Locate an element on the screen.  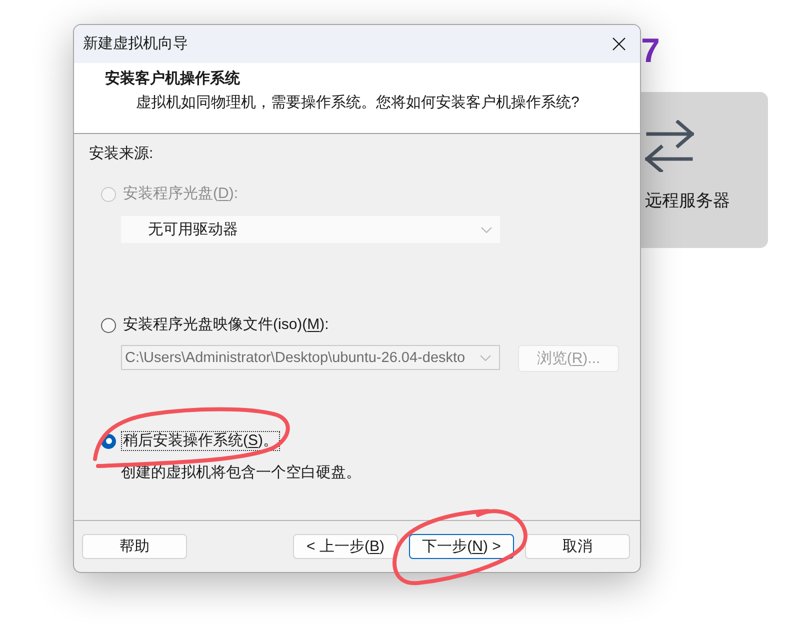
close-icon is located at coordinates (619, 44).